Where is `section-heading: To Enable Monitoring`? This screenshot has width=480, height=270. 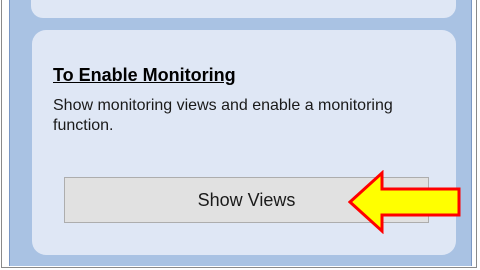 section-heading: To Enable Monitoring is located at coordinates (144, 75).